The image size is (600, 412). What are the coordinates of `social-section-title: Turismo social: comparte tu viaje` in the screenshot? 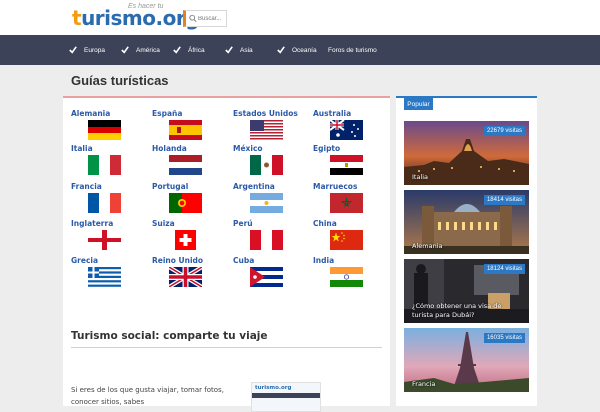 It's located at (169, 336).